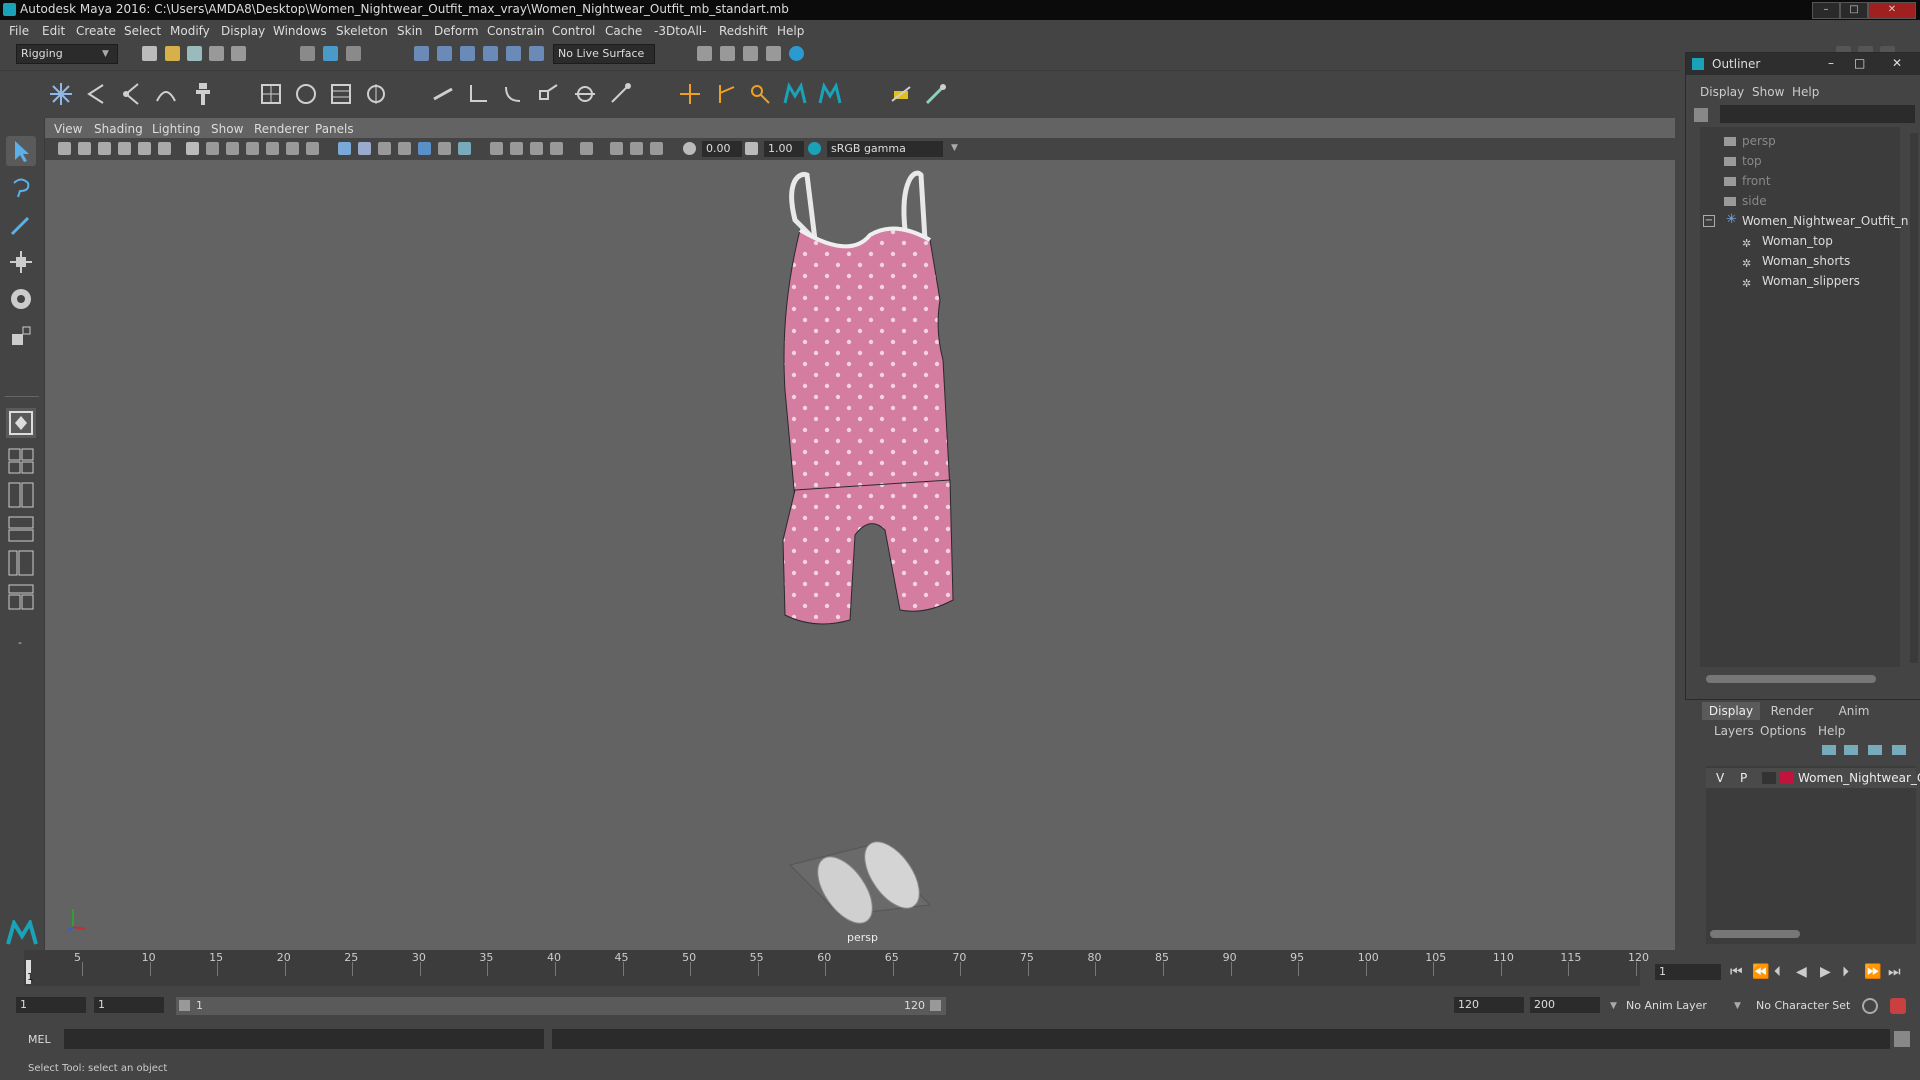  Describe the element at coordinates (885, 149) in the screenshot. I see `color-space-dropdown: sRGB gamma` at that location.